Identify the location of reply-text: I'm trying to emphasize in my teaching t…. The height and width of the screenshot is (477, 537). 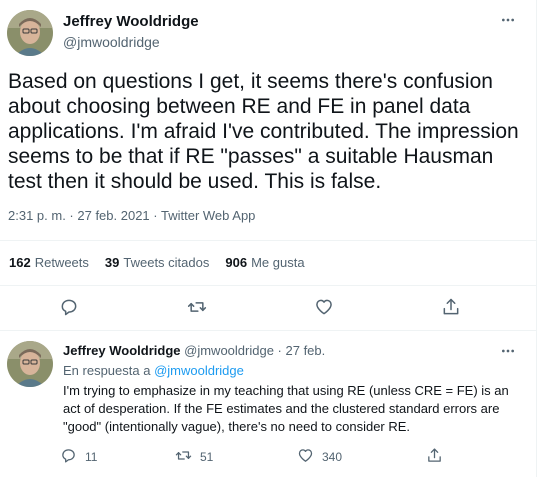
(286, 408).